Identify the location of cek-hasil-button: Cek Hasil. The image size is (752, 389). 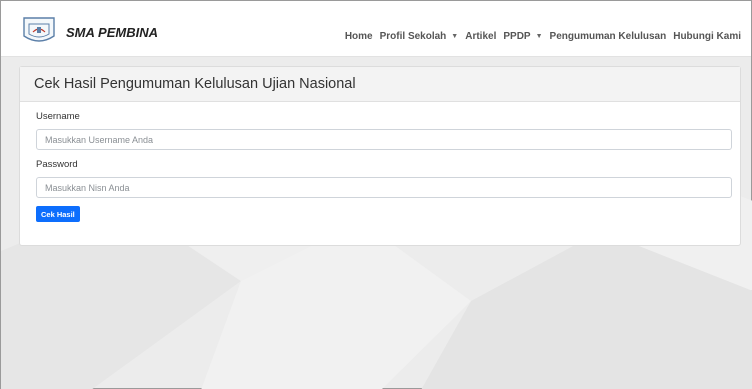
(58, 214).